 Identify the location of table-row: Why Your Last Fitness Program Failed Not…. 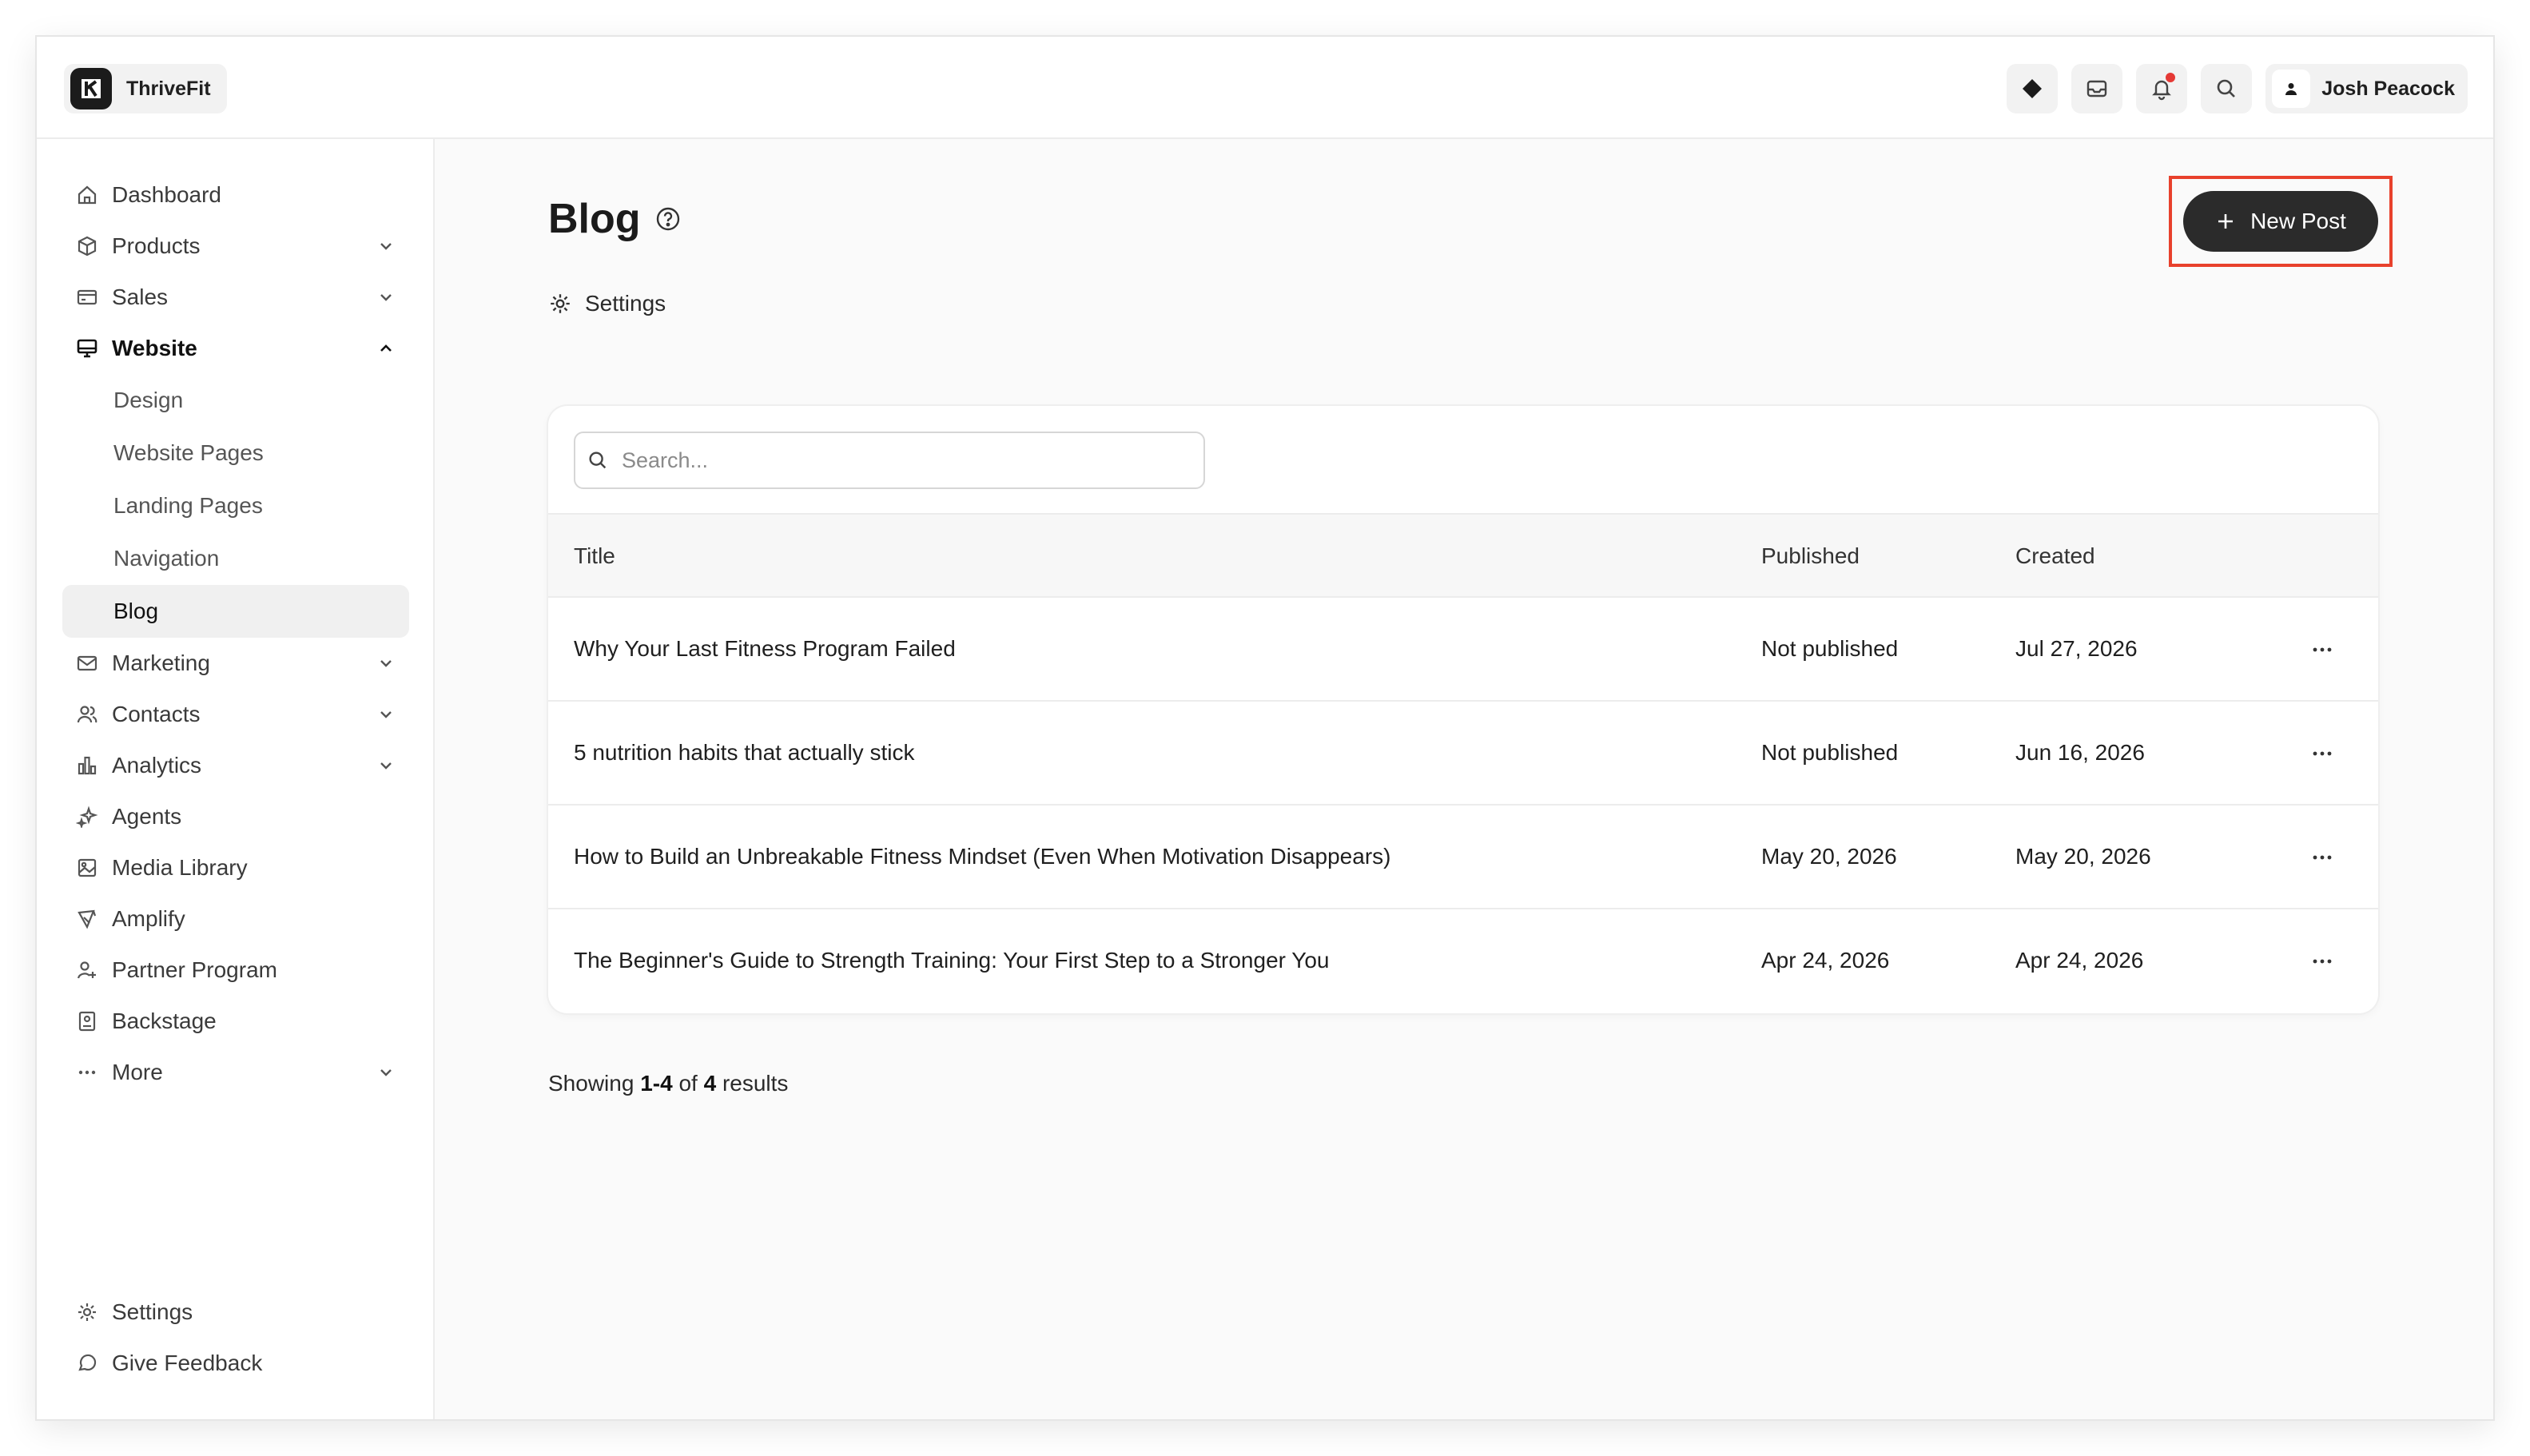
(1463, 650).